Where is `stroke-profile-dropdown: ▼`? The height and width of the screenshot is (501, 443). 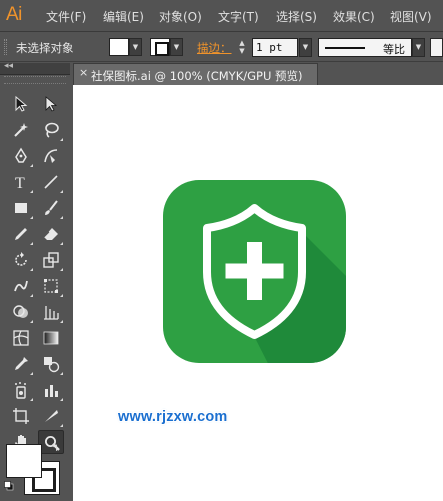 stroke-profile-dropdown: ▼ is located at coordinates (418, 47).